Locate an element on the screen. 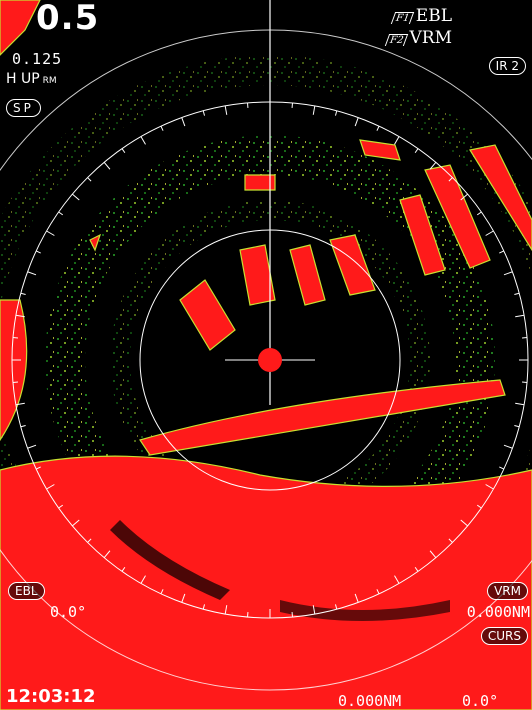 This screenshot has width=532, height=710. range-value: 0.5 is located at coordinates (68, 19).